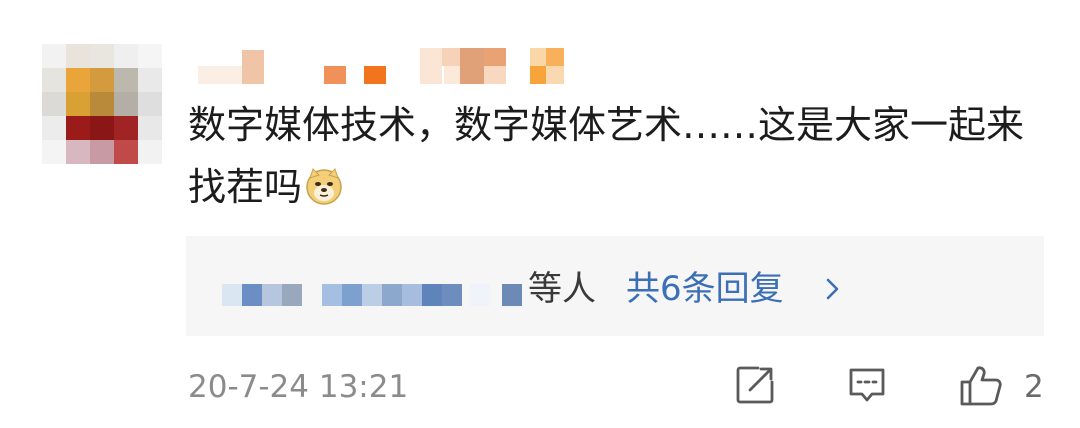 Image resolution: width=1080 pixels, height=428 pixels. I want to click on username-blurred, so click(390, 64).